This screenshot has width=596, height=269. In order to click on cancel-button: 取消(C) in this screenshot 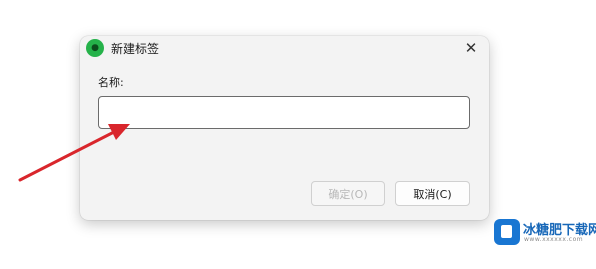, I will do `click(432, 193)`.